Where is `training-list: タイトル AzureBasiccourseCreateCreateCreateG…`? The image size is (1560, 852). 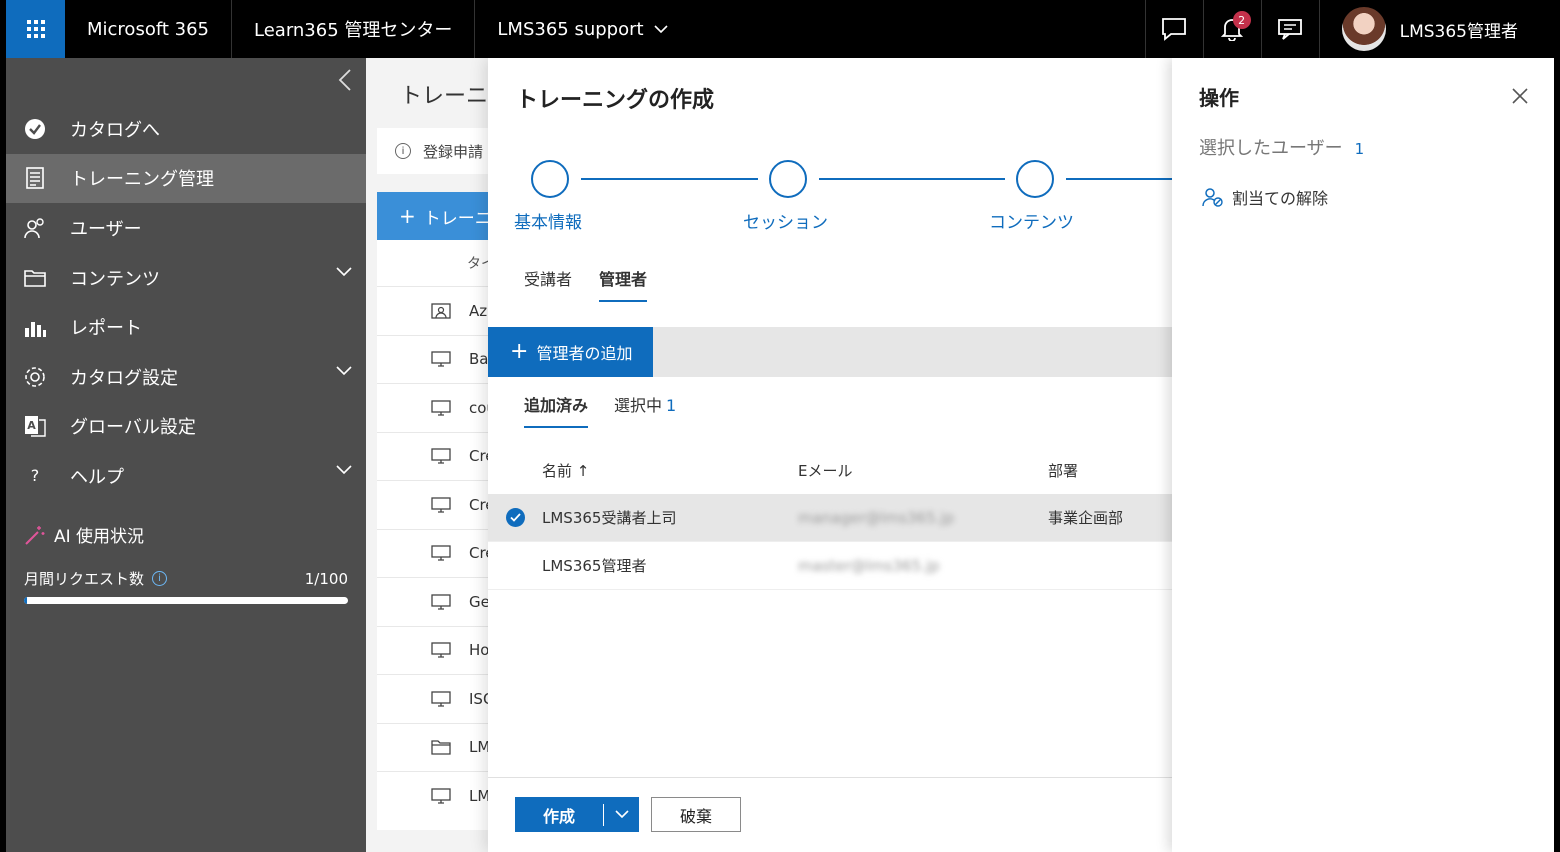
training-list: タイトル AzureBasiccourseCreateCreateCreateG… is located at coordinates (441, 535).